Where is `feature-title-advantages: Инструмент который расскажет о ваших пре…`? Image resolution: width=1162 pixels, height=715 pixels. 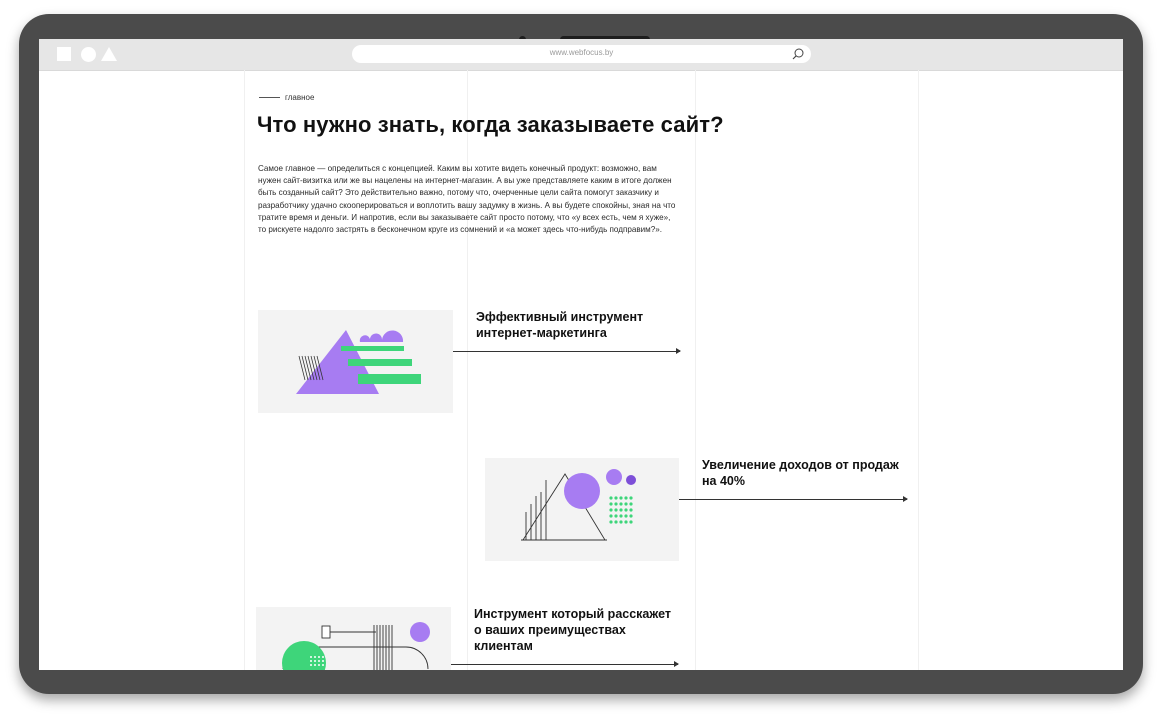
feature-title-advantages: Инструмент который расскажет о ваших пре… is located at coordinates (572, 630).